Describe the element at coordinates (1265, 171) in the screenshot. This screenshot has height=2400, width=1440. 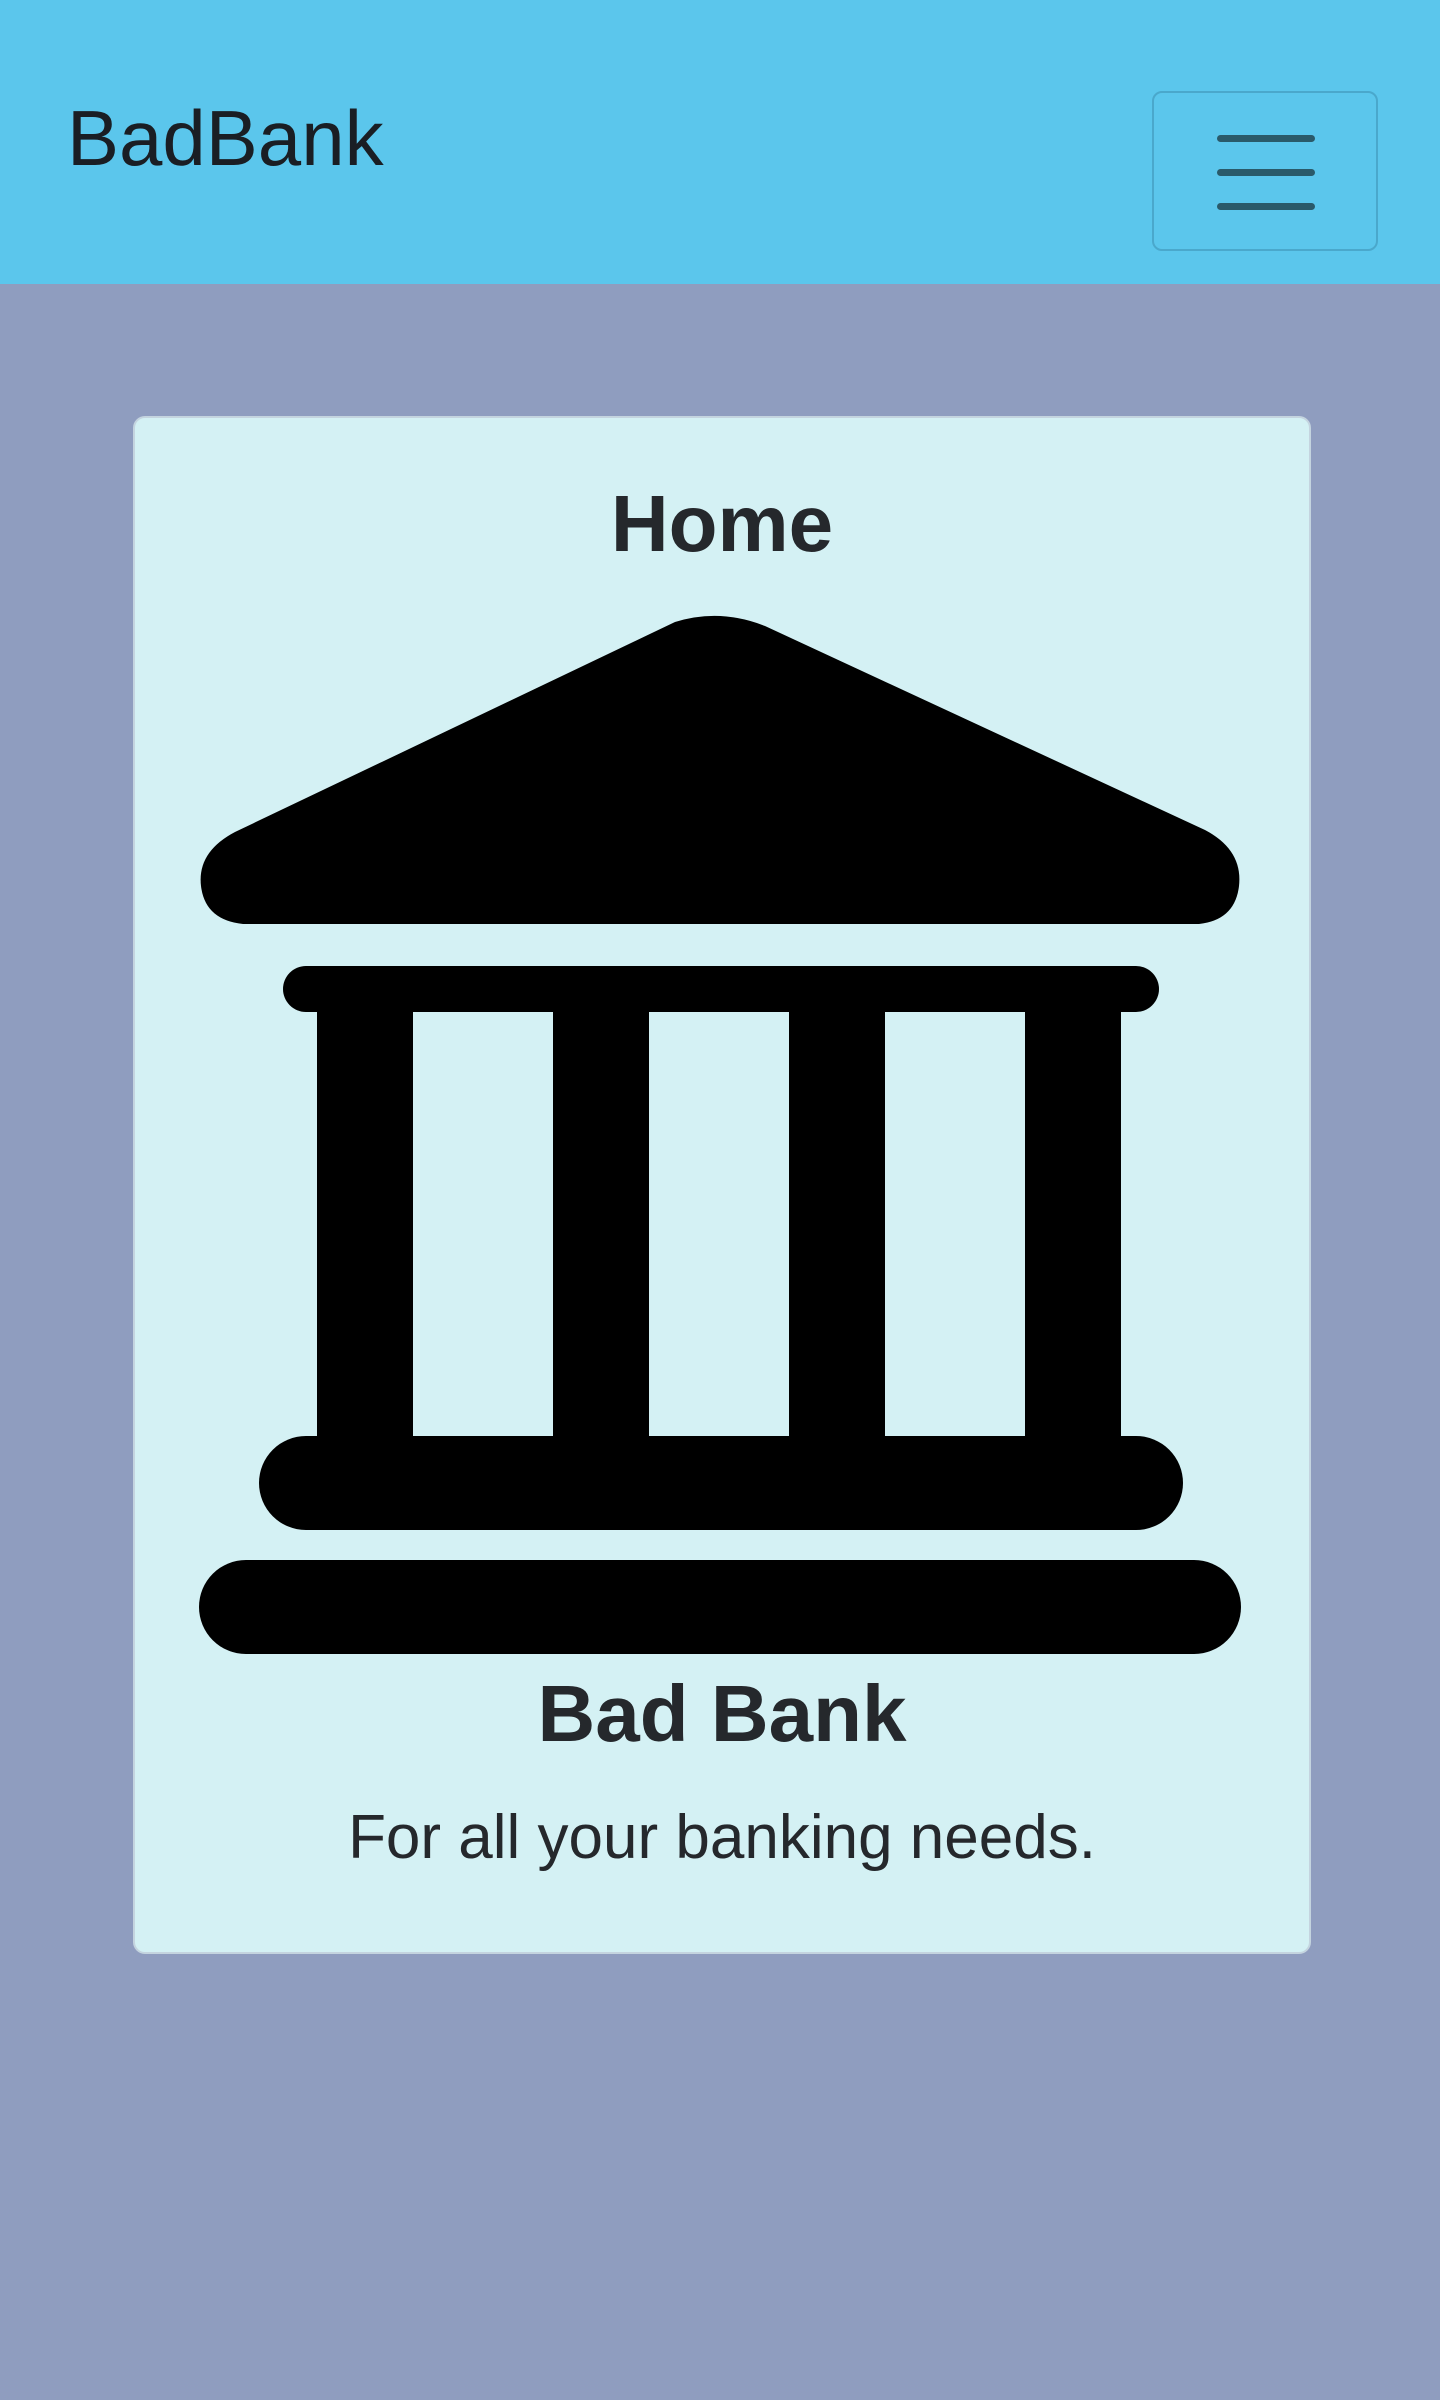
I see `navbar-toggler-button` at that location.